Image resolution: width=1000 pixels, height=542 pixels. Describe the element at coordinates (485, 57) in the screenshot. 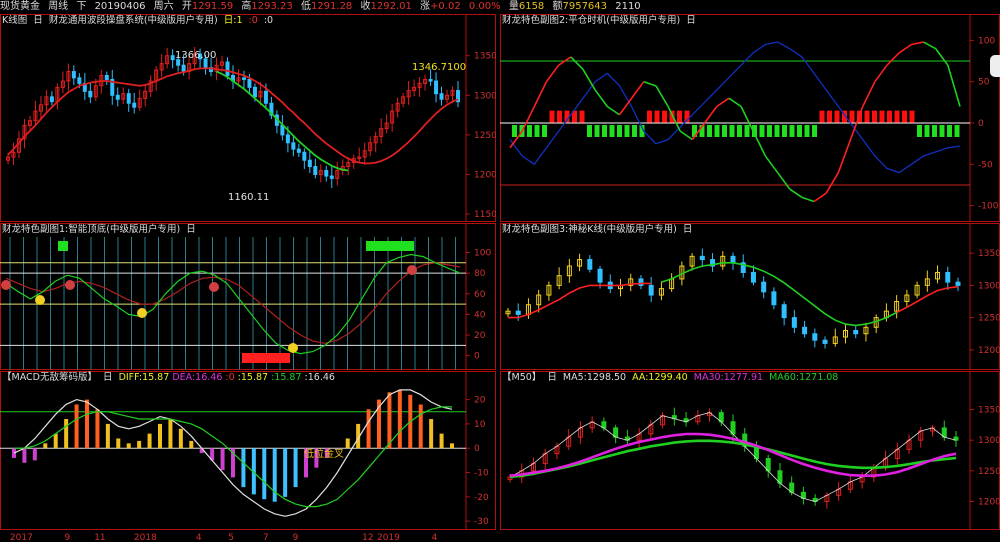

I see `kline-tick-label: 1350` at that location.